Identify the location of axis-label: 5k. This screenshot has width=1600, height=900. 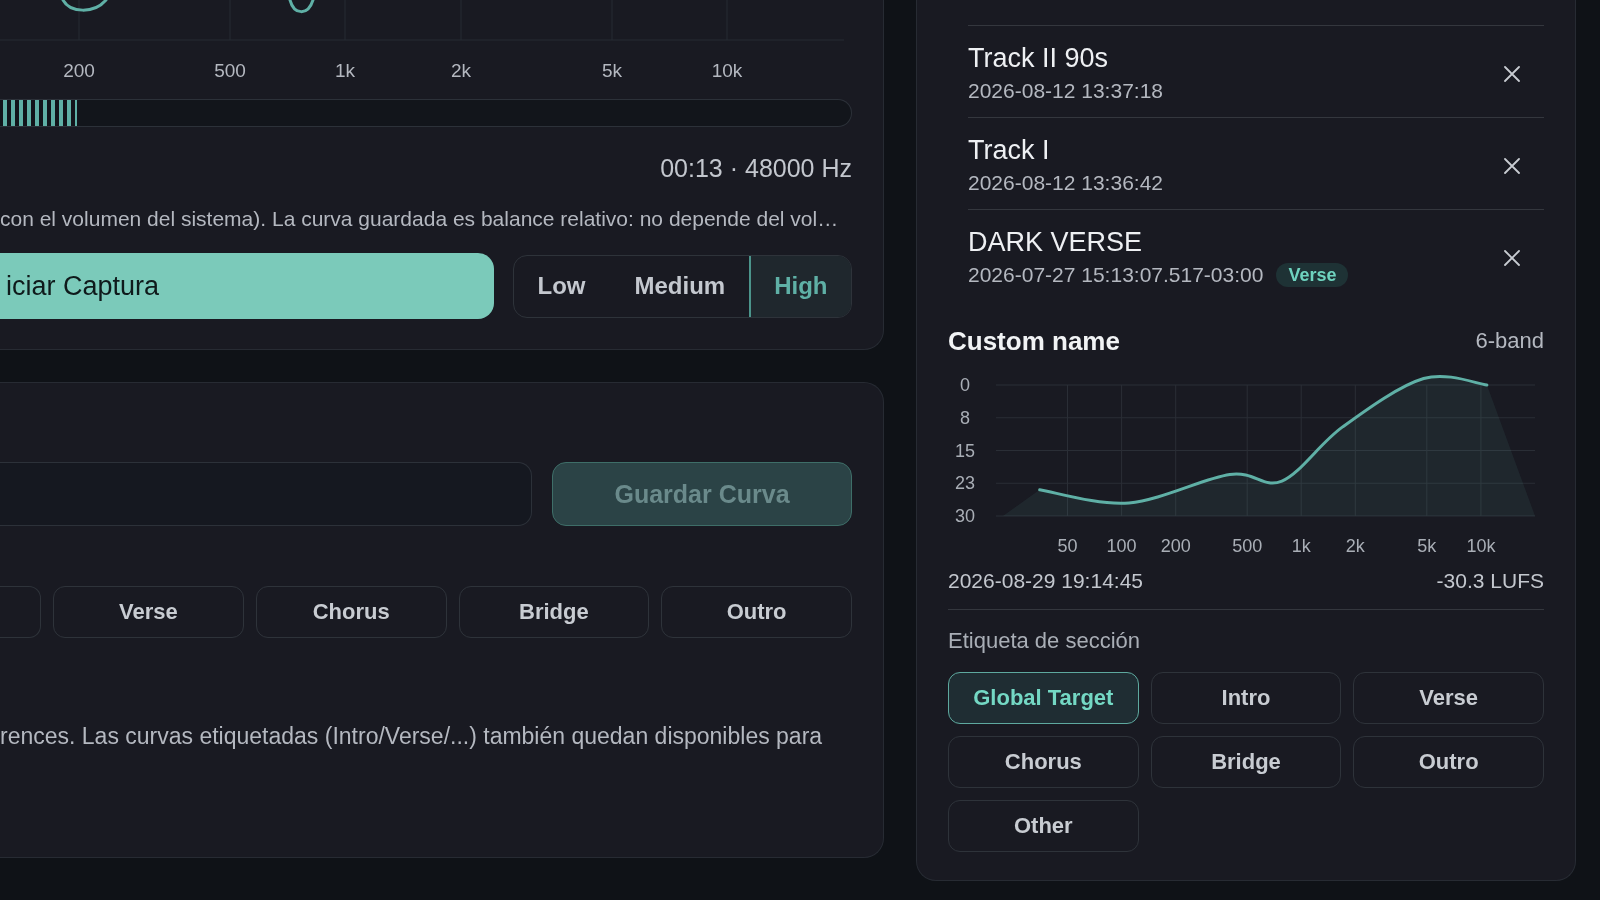
(612, 70).